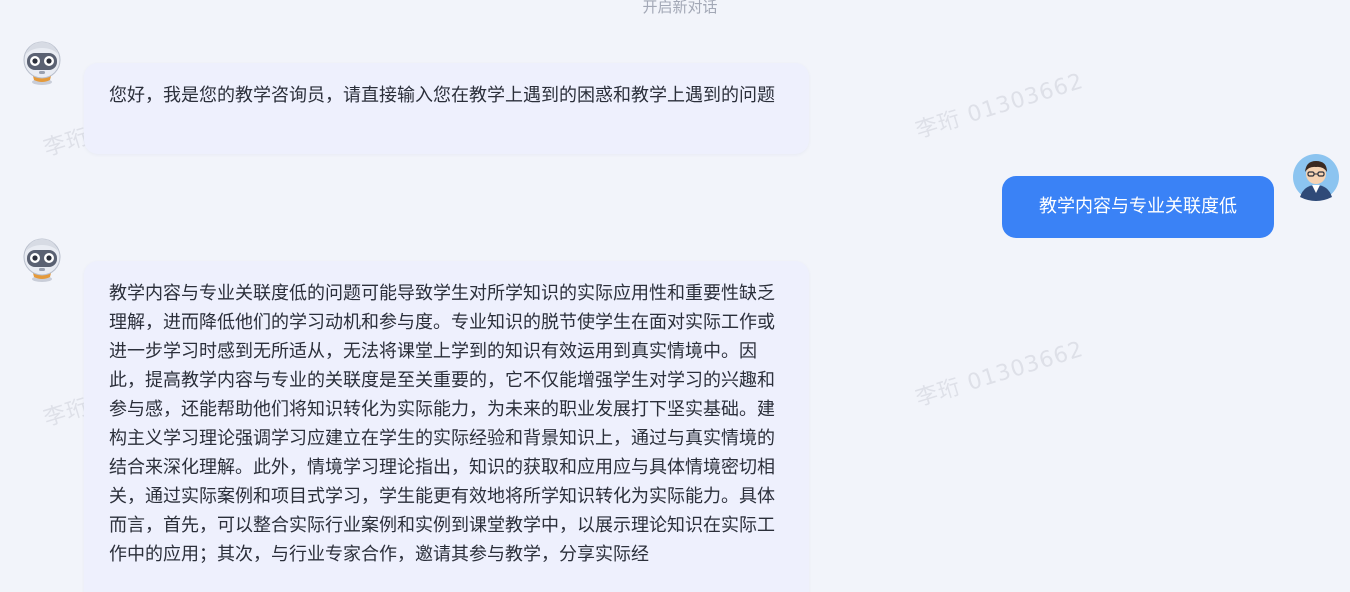 The image size is (1350, 592). I want to click on user-avatar-icon, so click(1316, 177).